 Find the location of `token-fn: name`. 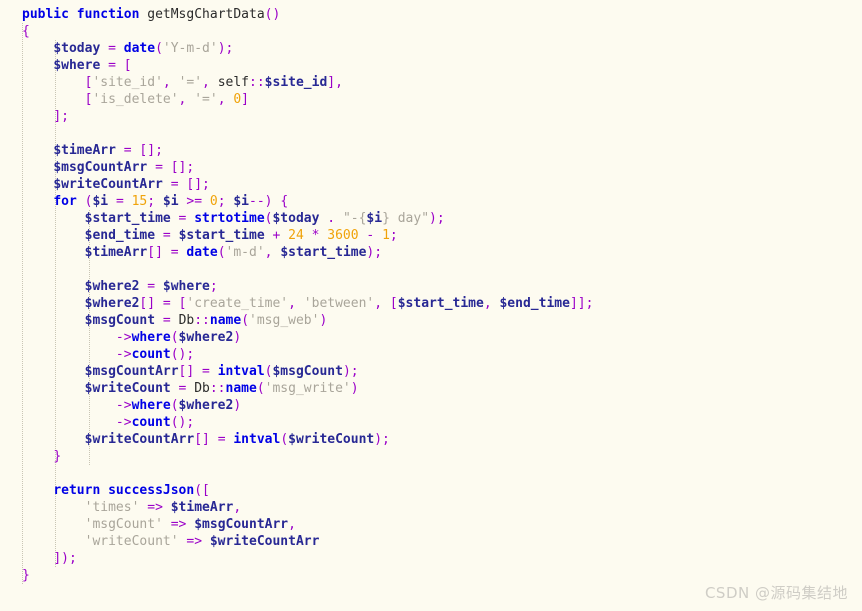

token-fn: name is located at coordinates (225, 320).